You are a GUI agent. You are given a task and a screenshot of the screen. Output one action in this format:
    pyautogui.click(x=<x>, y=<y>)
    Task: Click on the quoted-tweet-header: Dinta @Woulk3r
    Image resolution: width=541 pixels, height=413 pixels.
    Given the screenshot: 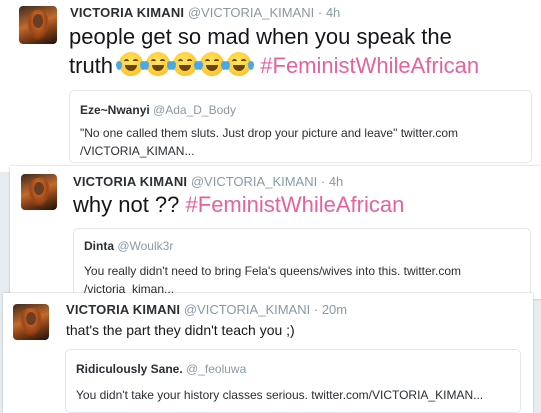 What is the action you would take?
    pyautogui.click(x=128, y=246)
    